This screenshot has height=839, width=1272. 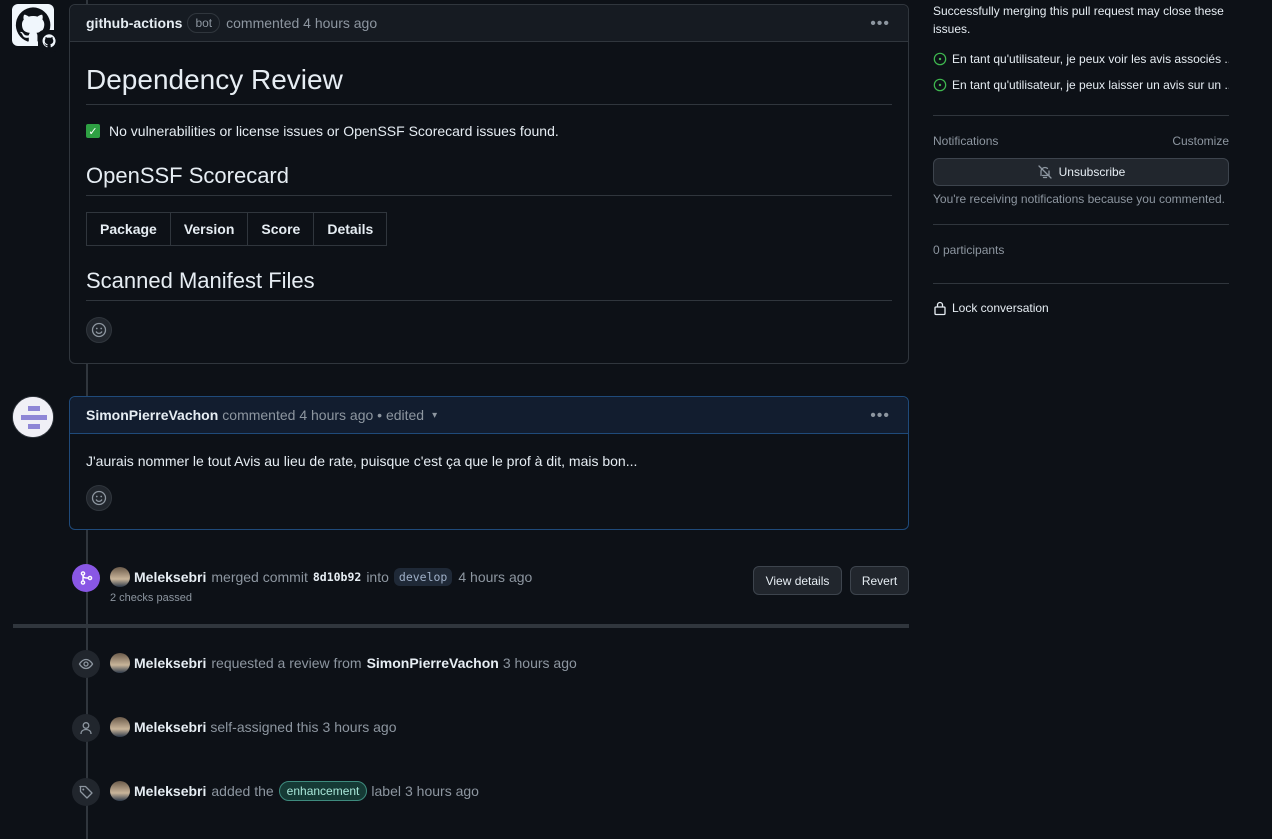 What do you see at coordinates (301, 23) in the screenshot?
I see `comment-meta: commented 4 hours ago` at bounding box center [301, 23].